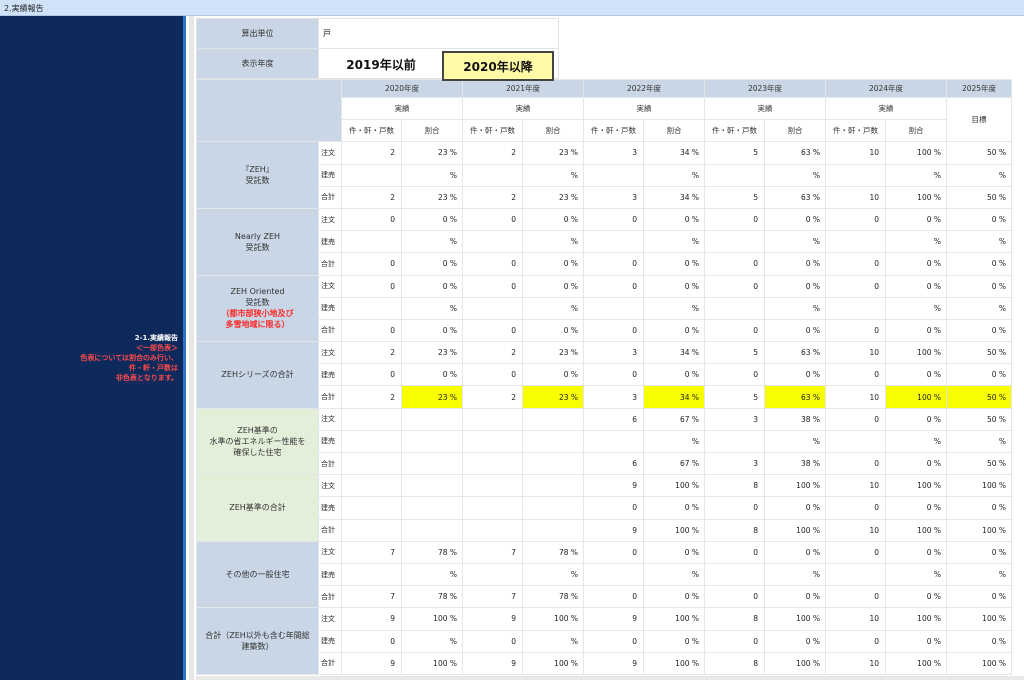  What do you see at coordinates (257, 574) in the screenshot?
I see `section-label: その他の一般住宅` at bounding box center [257, 574].